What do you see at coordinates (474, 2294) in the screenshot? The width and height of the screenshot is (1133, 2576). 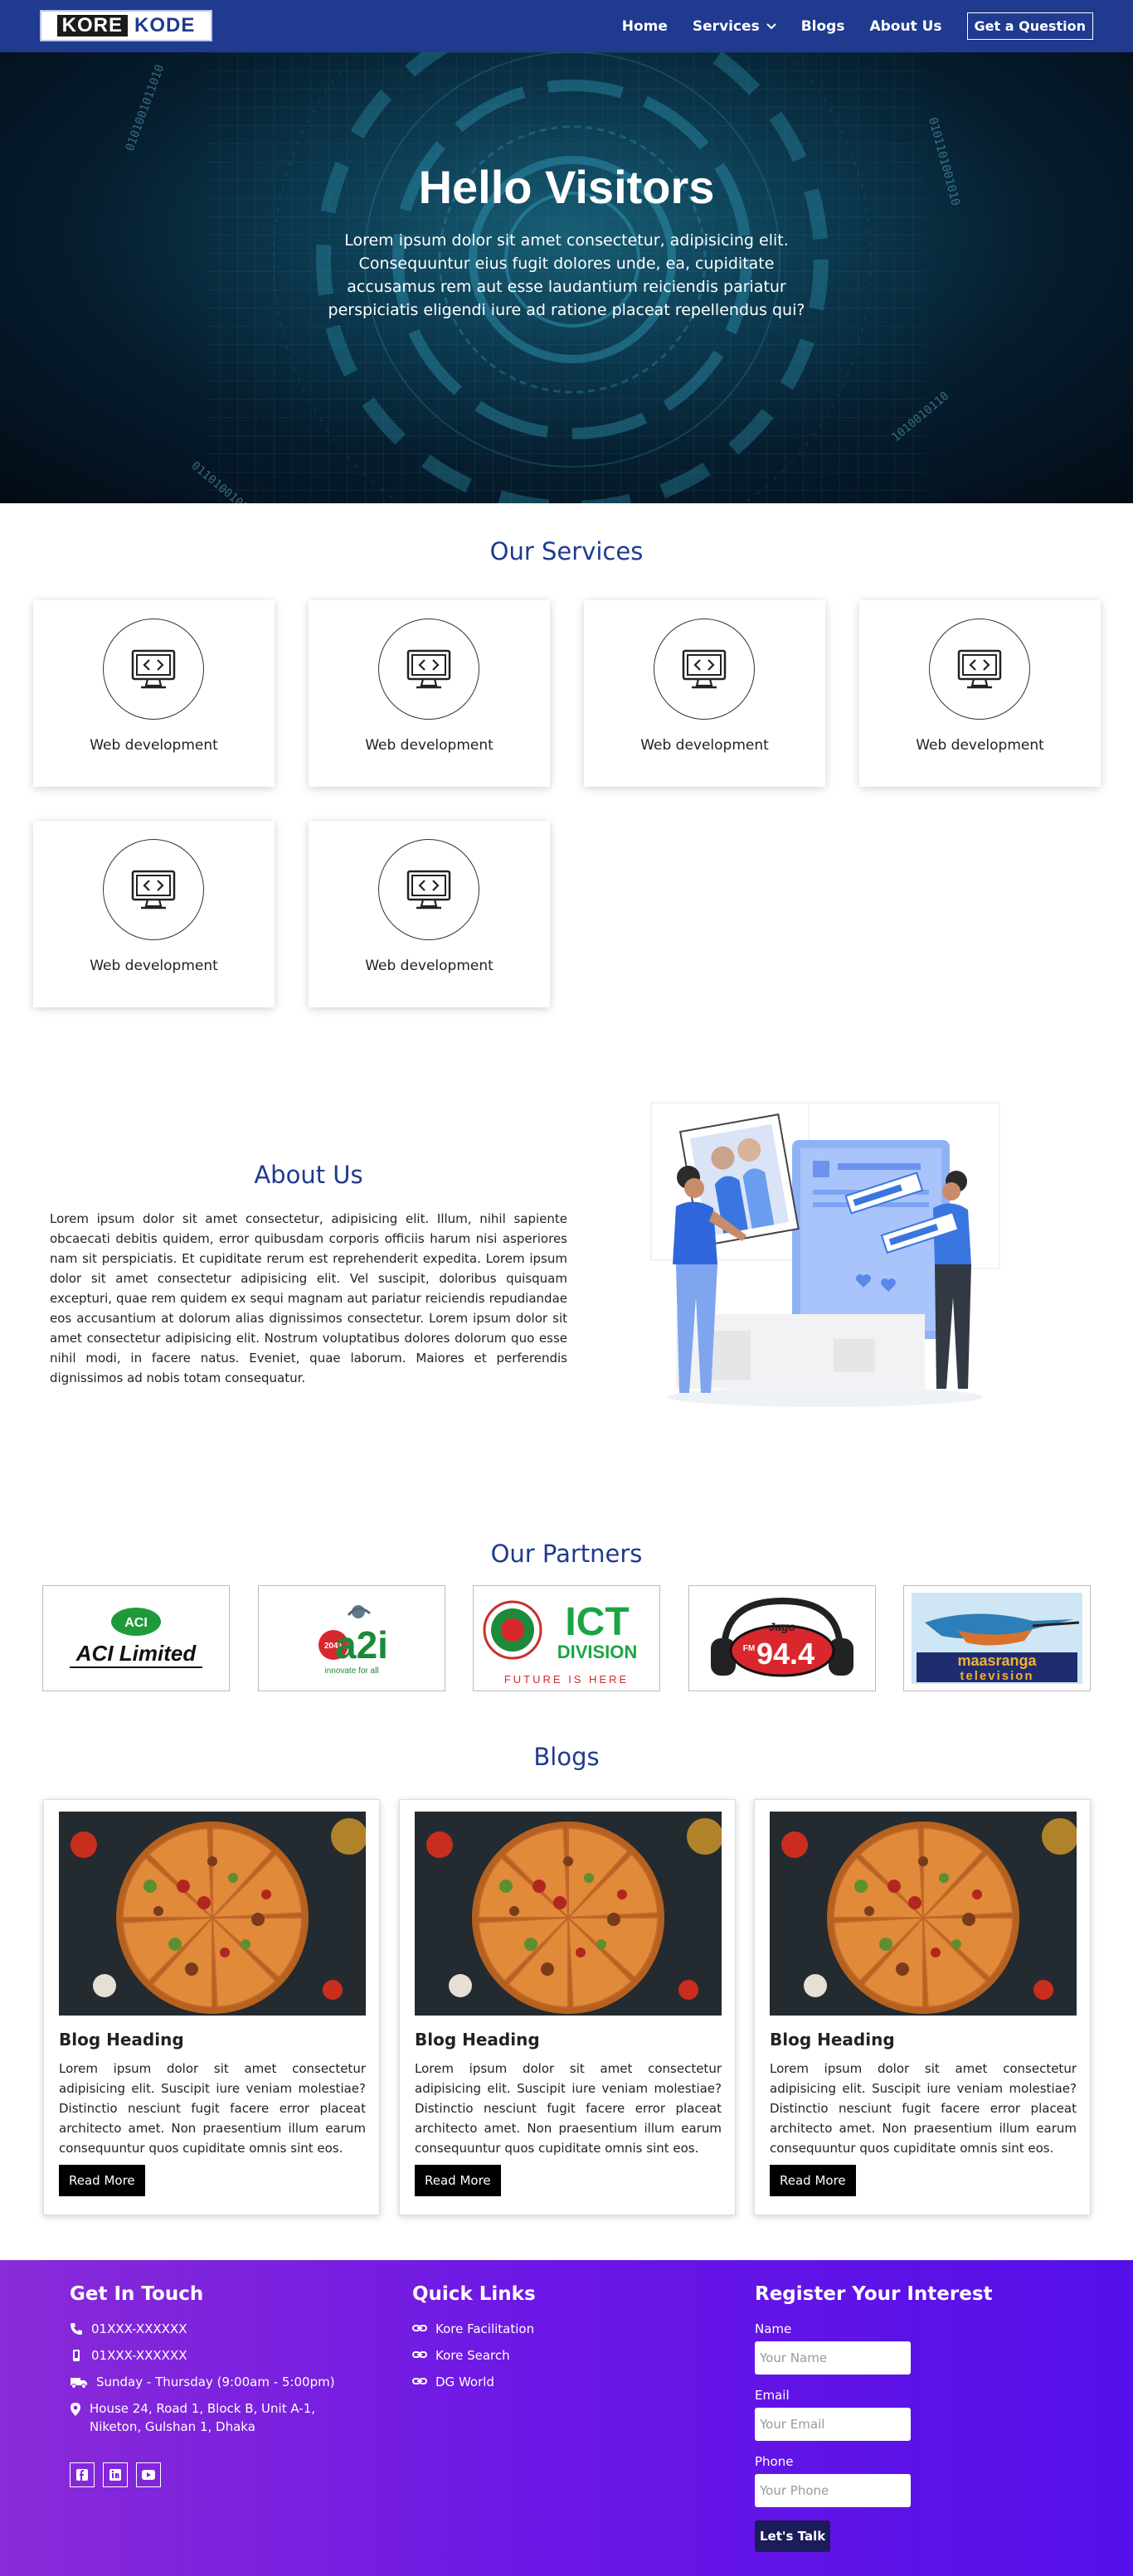 I see `quick-links-title: Quick Links` at bounding box center [474, 2294].